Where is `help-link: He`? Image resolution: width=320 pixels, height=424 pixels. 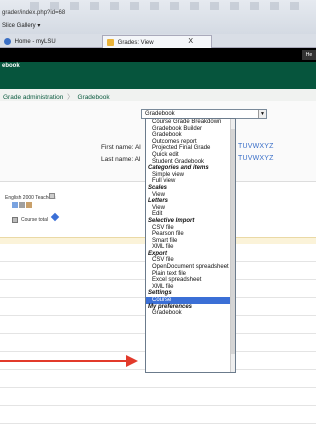
help-link: He is located at coordinates (309, 55).